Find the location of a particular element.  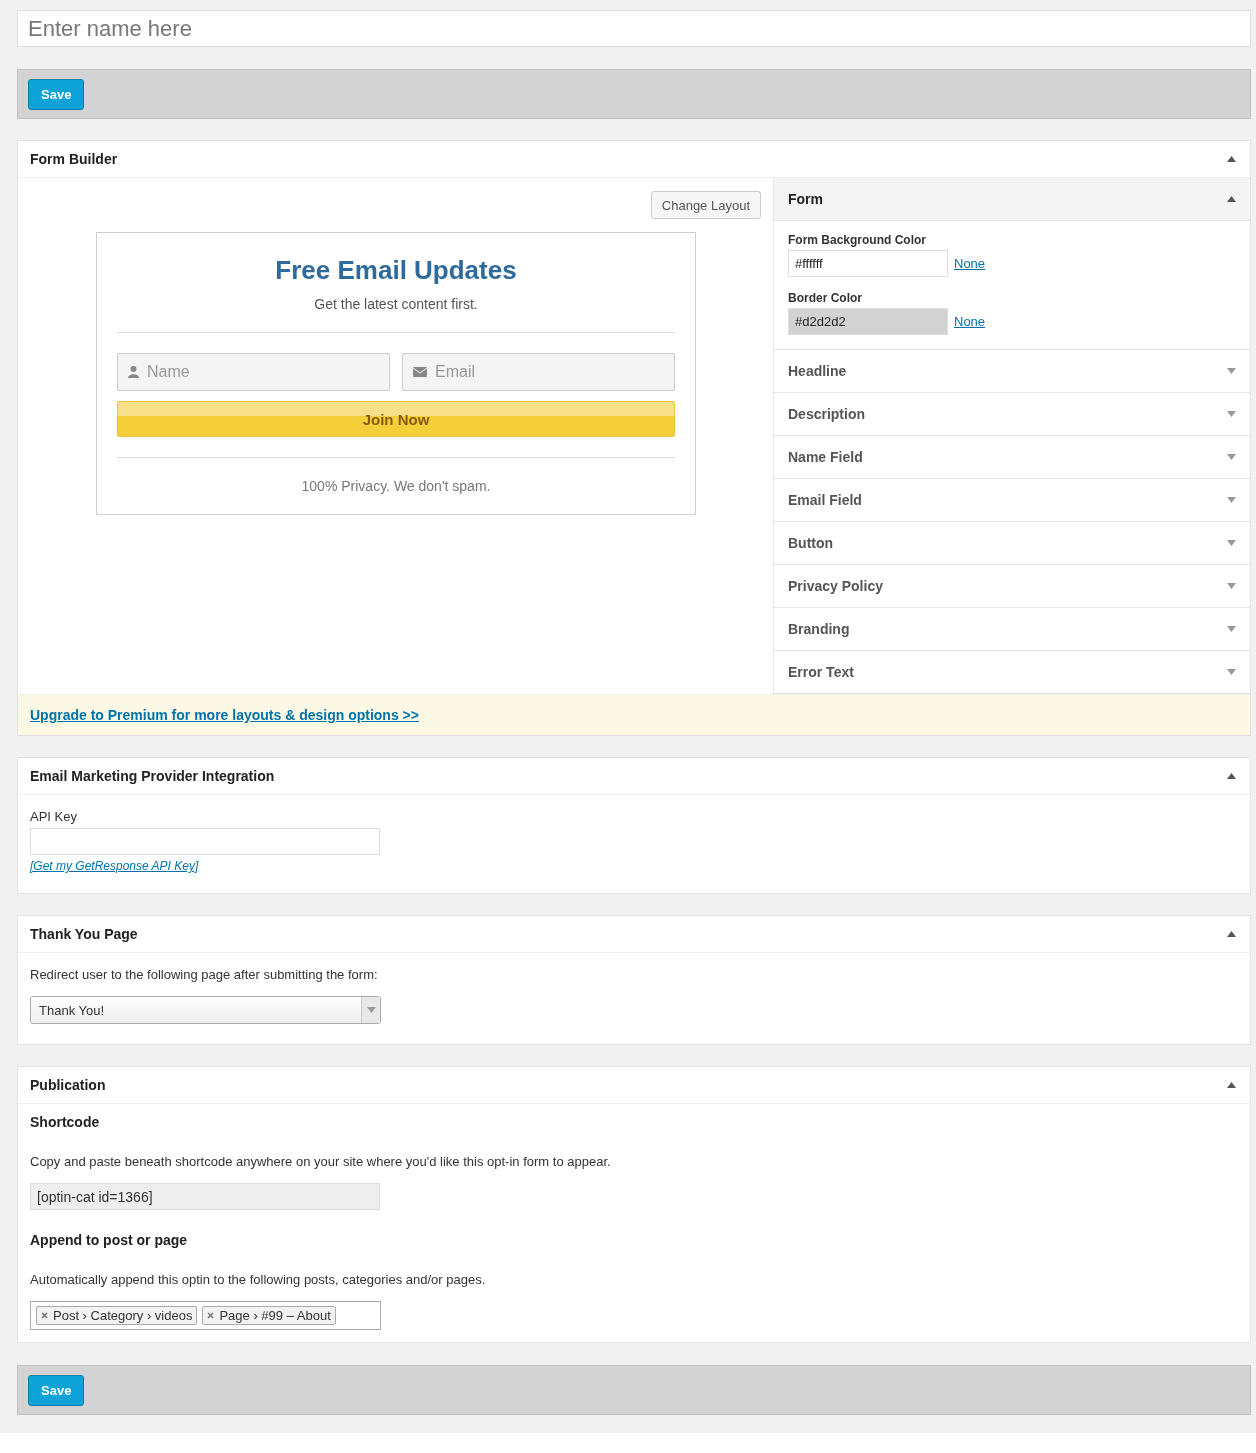

panel-title: Form Builder is located at coordinates (74, 159).